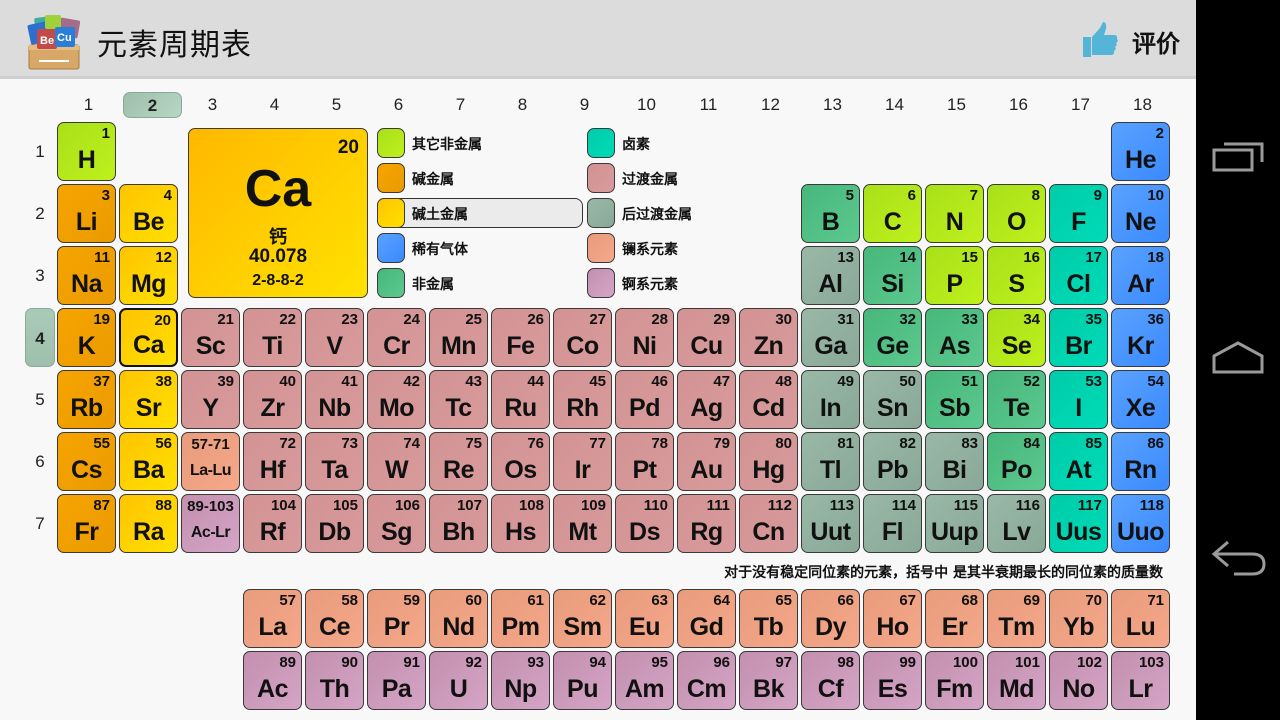  I want to click on element-cell-rn: 86 Rn, so click(1140, 461).